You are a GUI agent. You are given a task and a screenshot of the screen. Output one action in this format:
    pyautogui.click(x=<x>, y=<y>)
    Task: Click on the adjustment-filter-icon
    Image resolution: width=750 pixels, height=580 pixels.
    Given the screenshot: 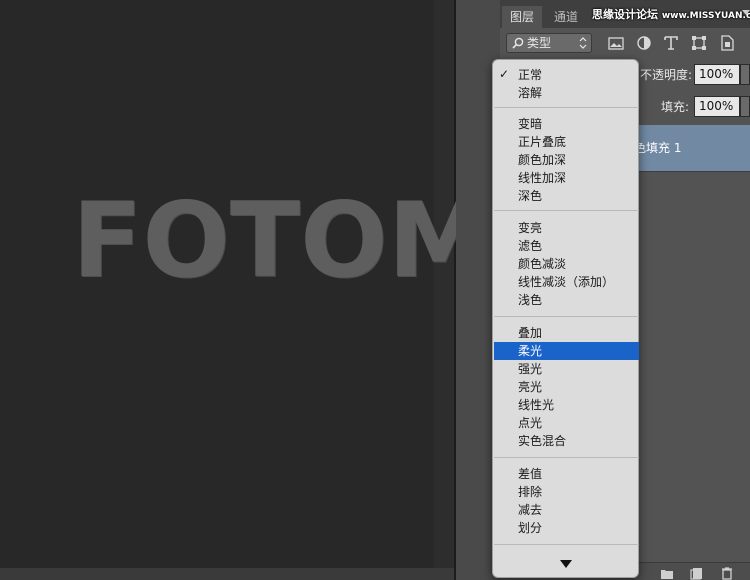 What is the action you would take?
    pyautogui.click(x=644, y=43)
    